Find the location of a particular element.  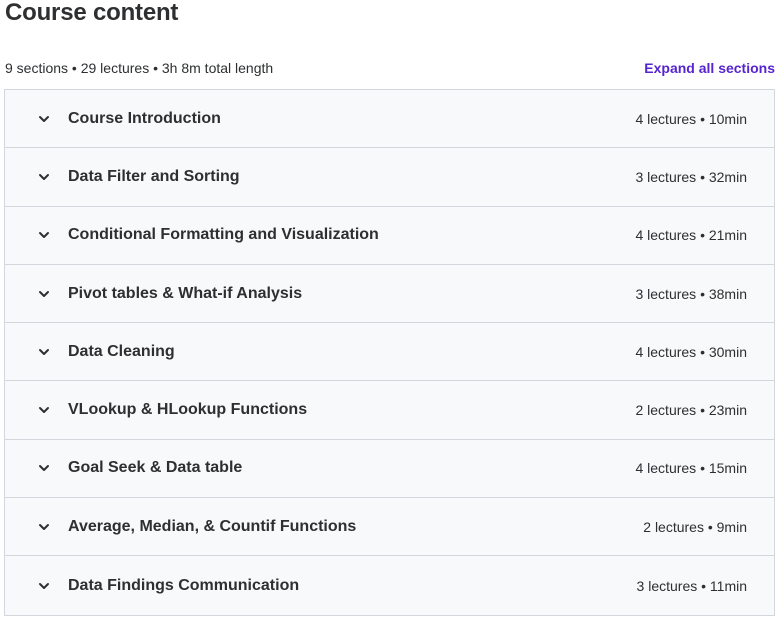

expand-all-sections-button: Expand all sections is located at coordinates (709, 68).